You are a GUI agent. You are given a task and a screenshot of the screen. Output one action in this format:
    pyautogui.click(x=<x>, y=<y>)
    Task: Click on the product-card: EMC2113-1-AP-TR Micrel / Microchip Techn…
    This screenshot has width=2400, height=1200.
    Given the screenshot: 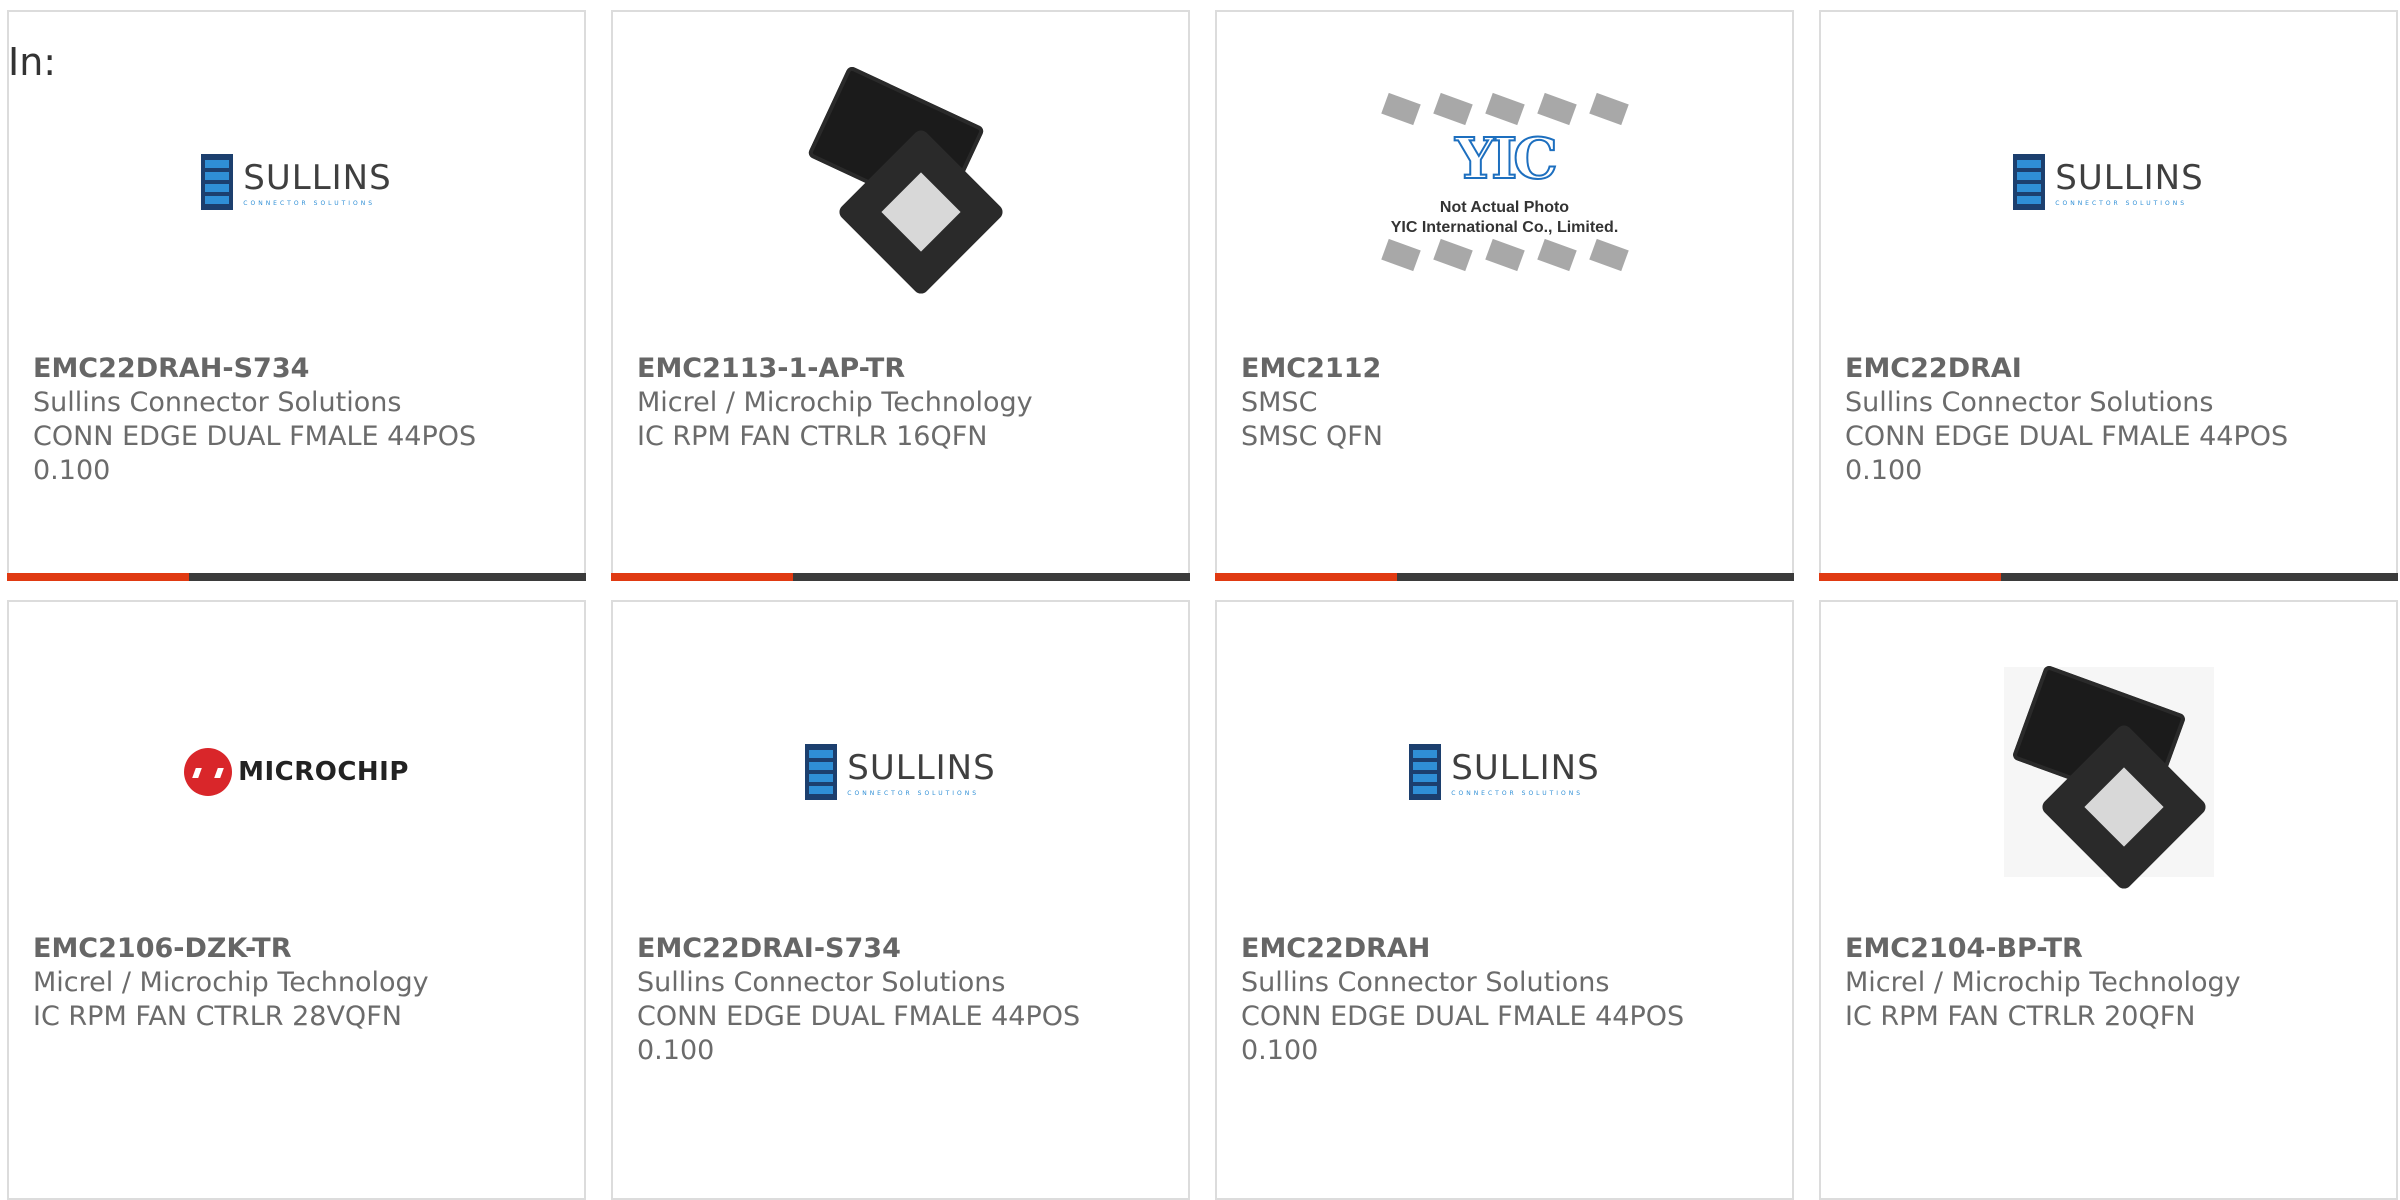 What is the action you would take?
    pyautogui.click(x=900, y=295)
    